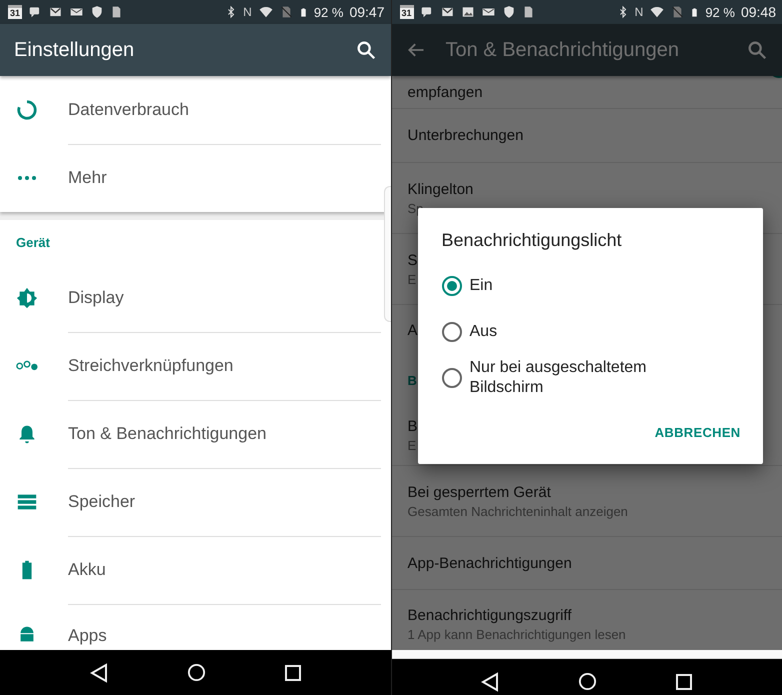  Describe the element at coordinates (562, 50) in the screenshot. I see `app-bar-title: Ton & Benachrichtigungen` at that location.